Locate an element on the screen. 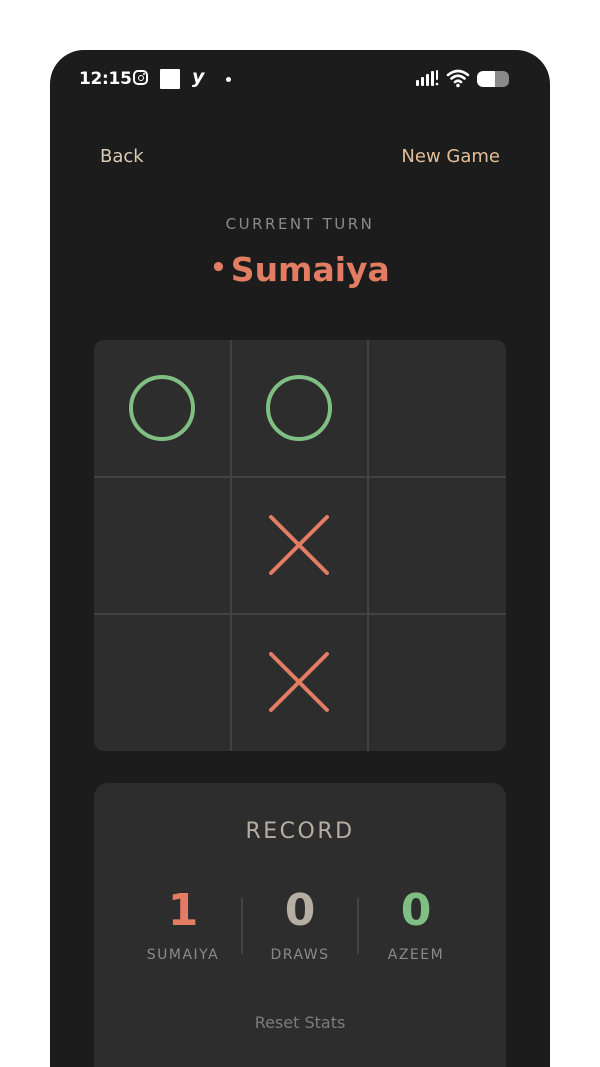 This screenshot has width=600, height=1067. current-player-name: Sumaiya is located at coordinates (310, 269).